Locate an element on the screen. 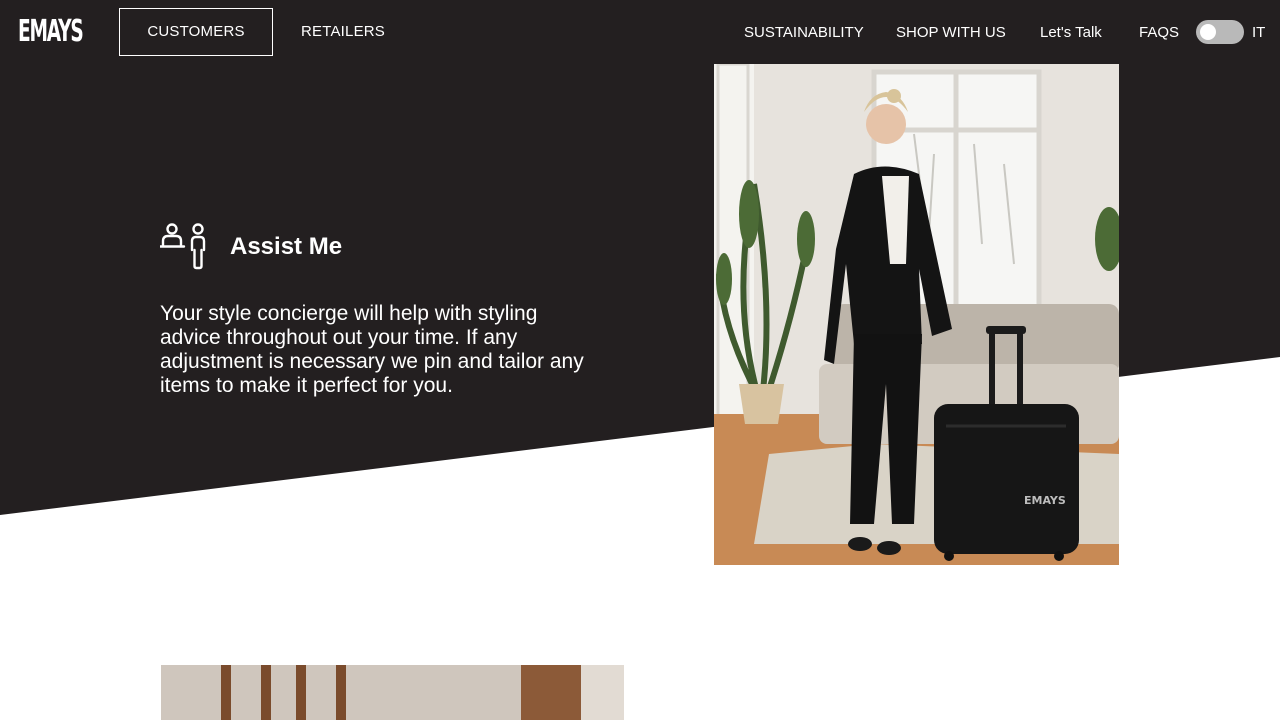 The width and height of the screenshot is (1280, 720). suitcase-brand-mark: EMAYS is located at coordinates (1045, 500).